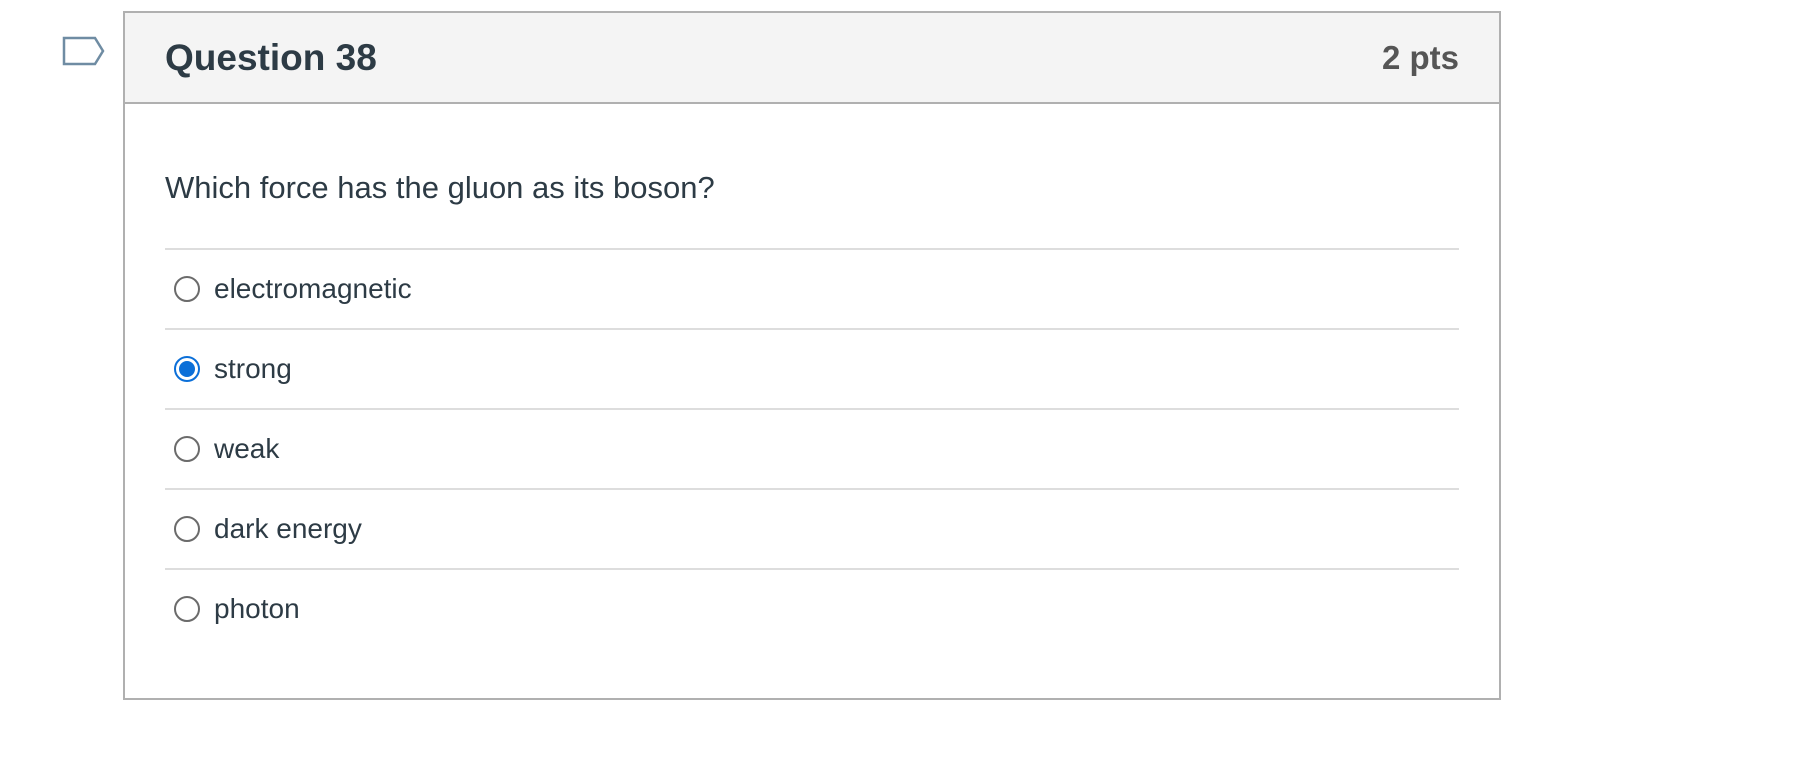  Describe the element at coordinates (1420, 57) in the screenshot. I see `question-points: 2 pts` at that location.